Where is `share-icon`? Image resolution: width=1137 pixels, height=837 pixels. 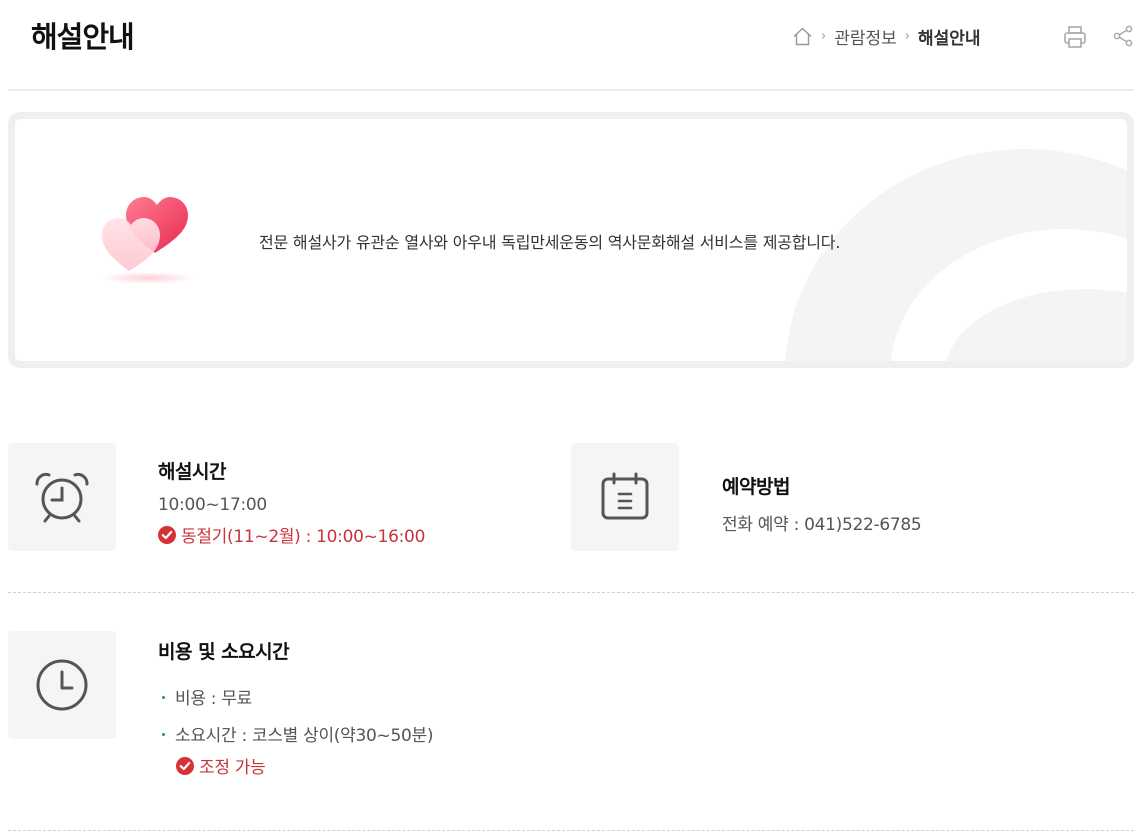
share-icon is located at coordinates (1123, 36).